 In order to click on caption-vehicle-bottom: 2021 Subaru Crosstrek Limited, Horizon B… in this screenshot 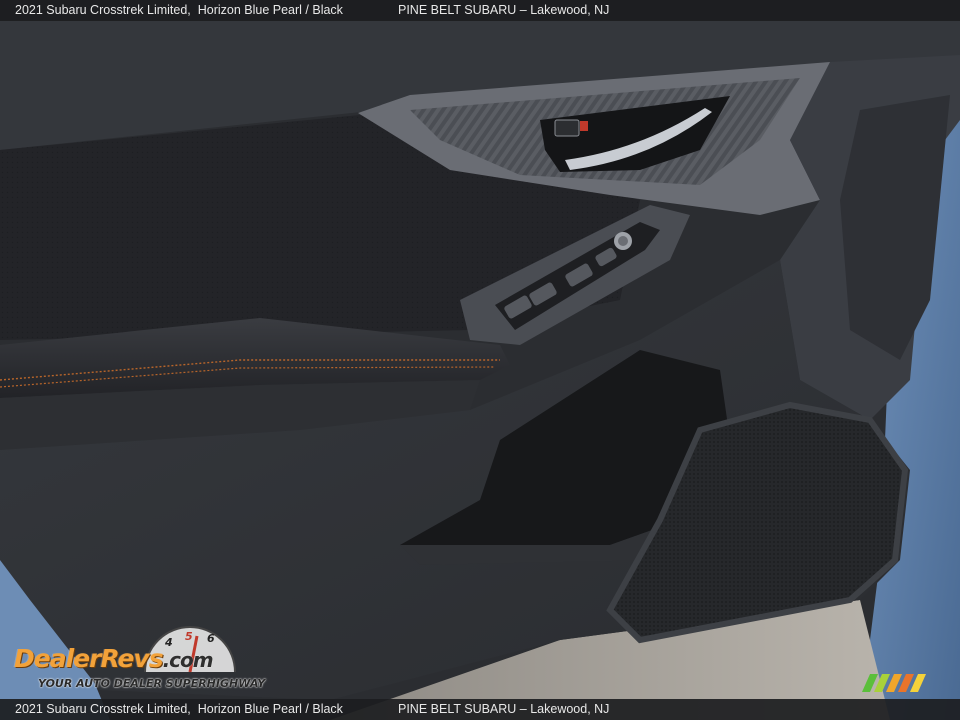, I will do `click(179, 709)`.